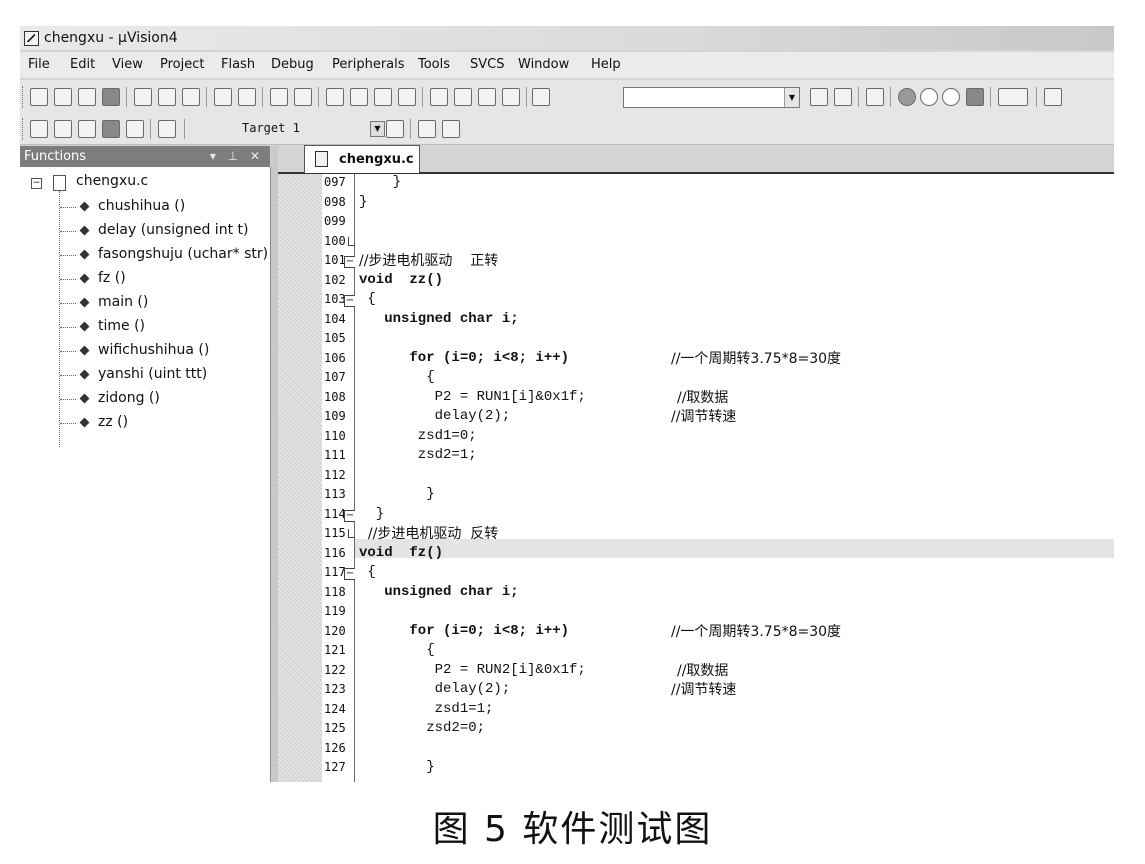 This screenshot has width=1145, height=864. Describe the element at coordinates (274, 464) in the screenshot. I see `panel-splitter` at that location.